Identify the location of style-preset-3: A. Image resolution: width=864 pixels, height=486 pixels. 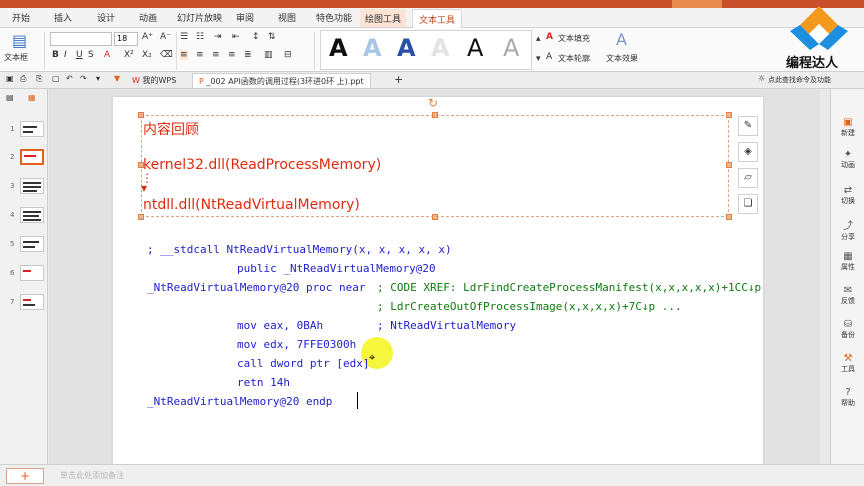
(406, 48).